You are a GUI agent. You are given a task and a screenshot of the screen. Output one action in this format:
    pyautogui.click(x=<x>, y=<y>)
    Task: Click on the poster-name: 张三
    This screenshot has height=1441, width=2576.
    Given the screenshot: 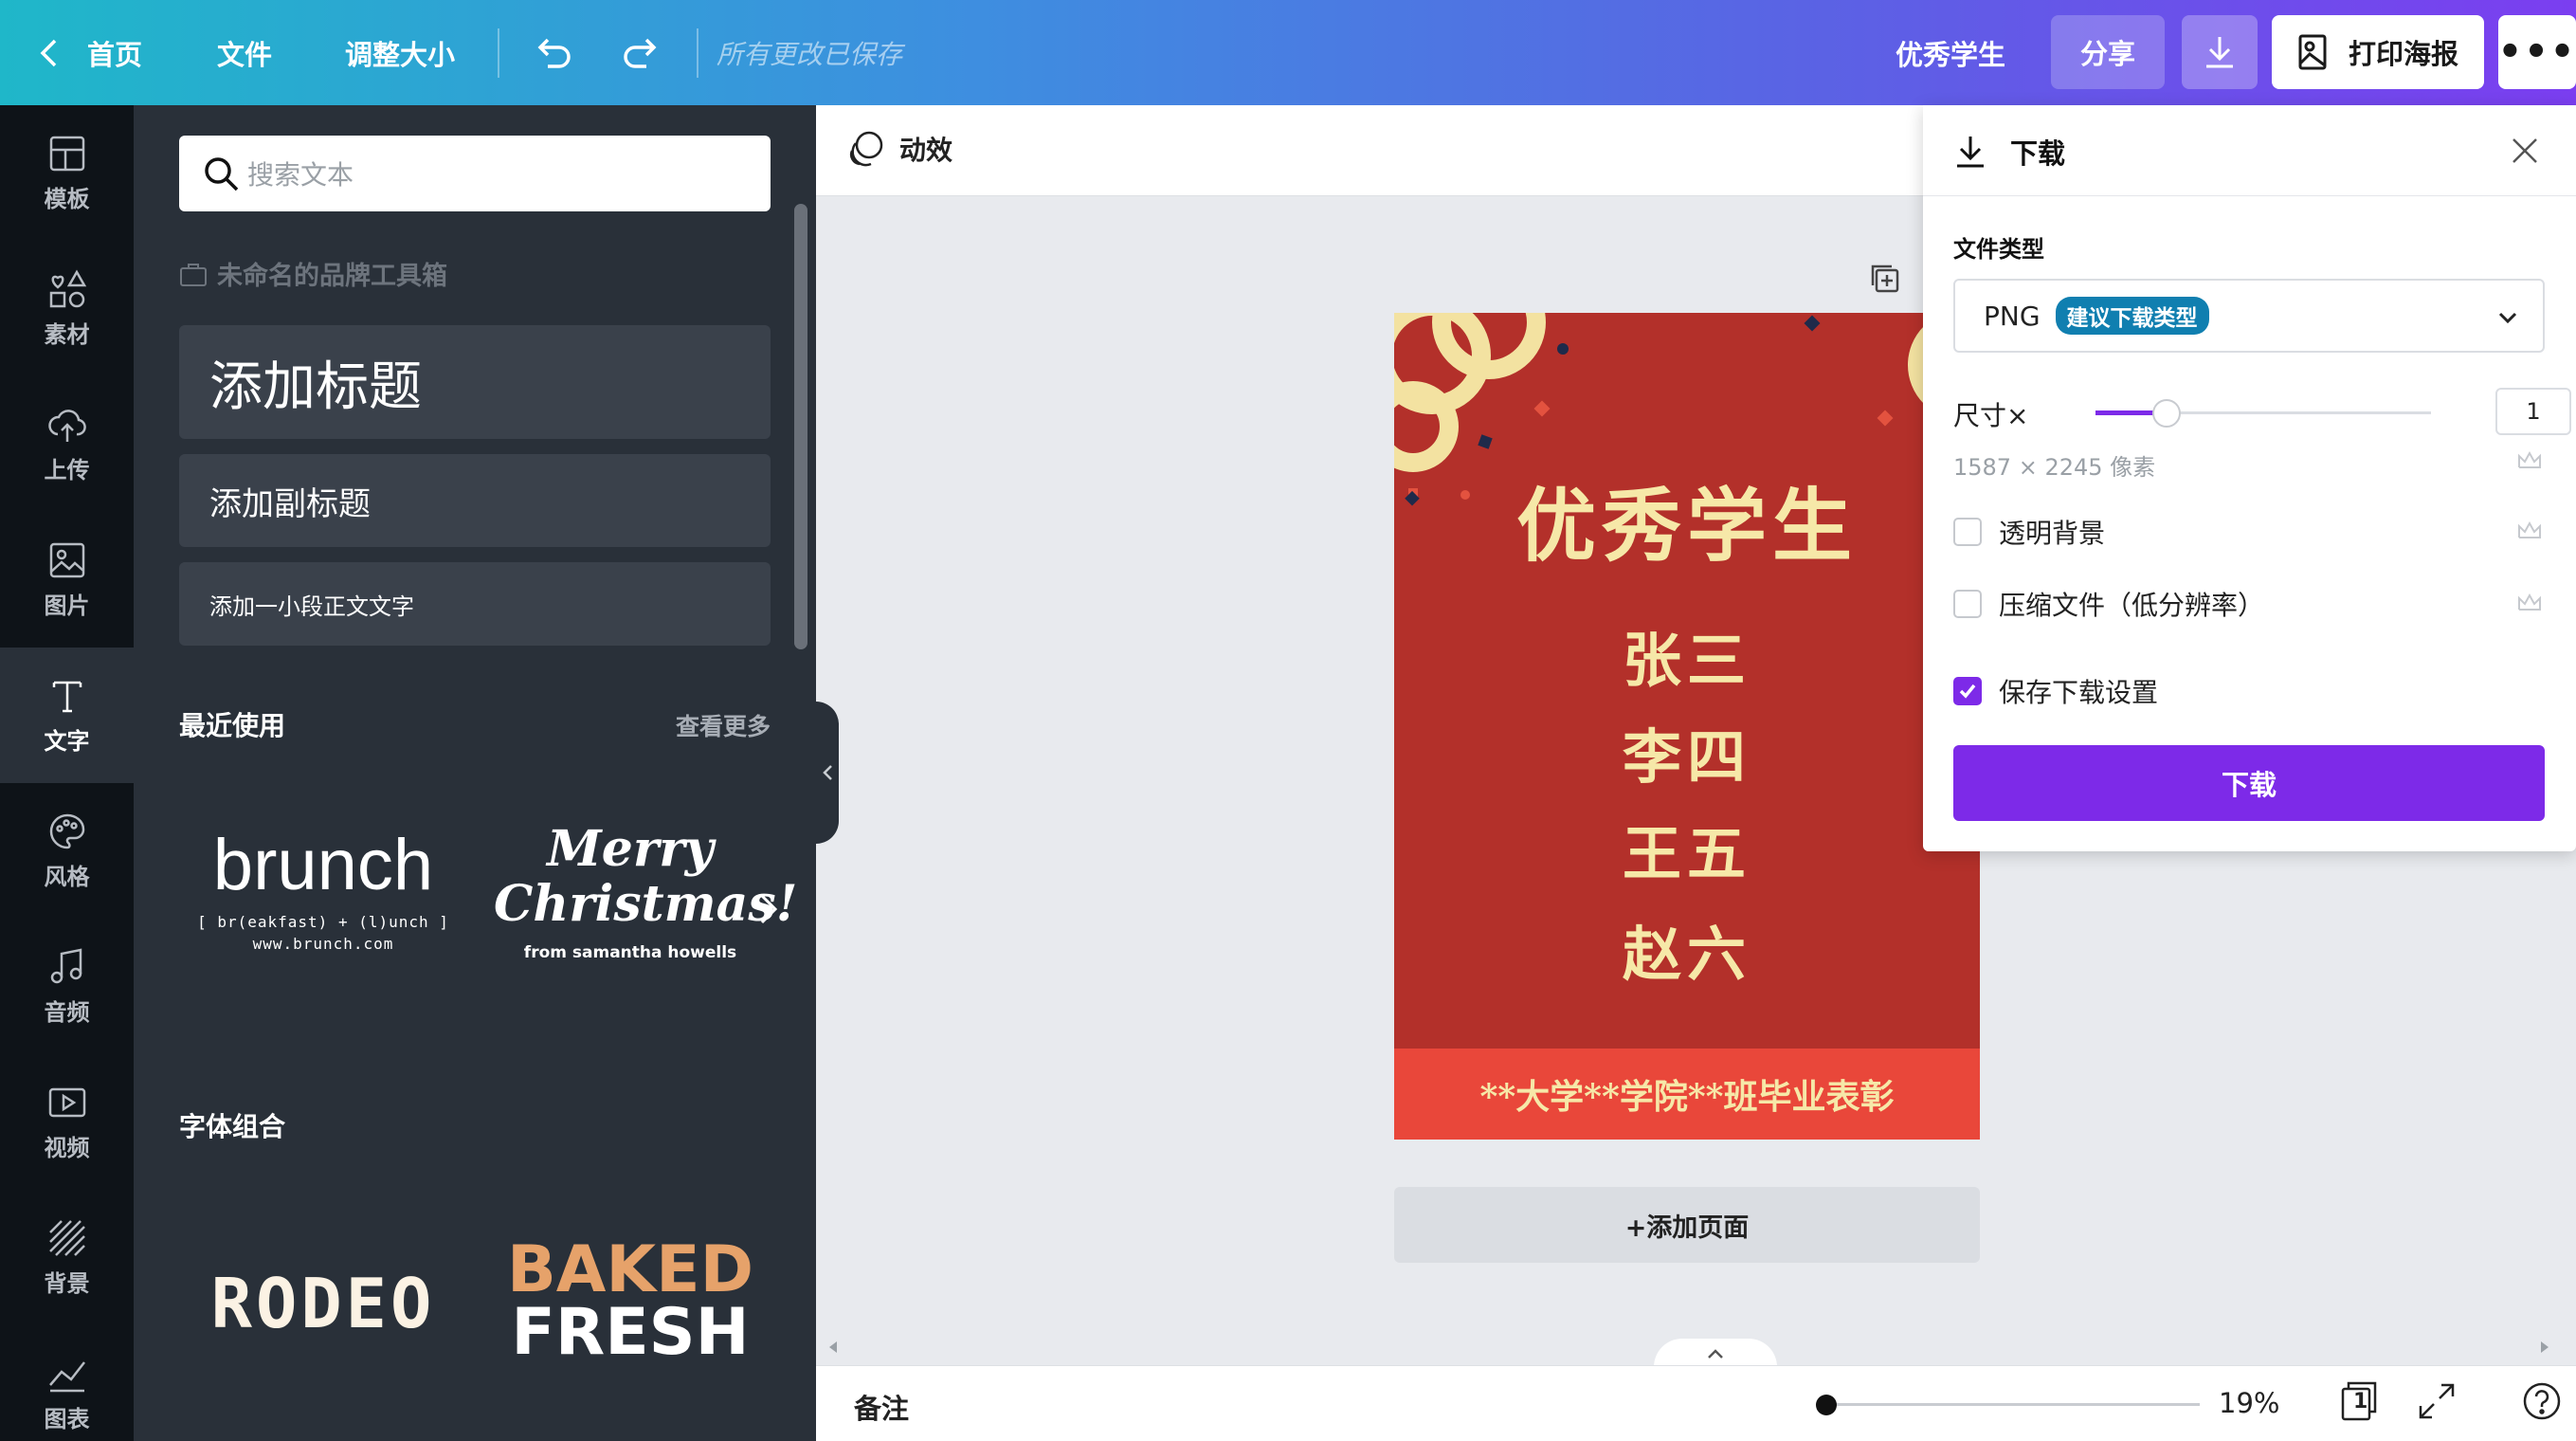 What is the action you would take?
    pyautogui.click(x=1687, y=655)
    